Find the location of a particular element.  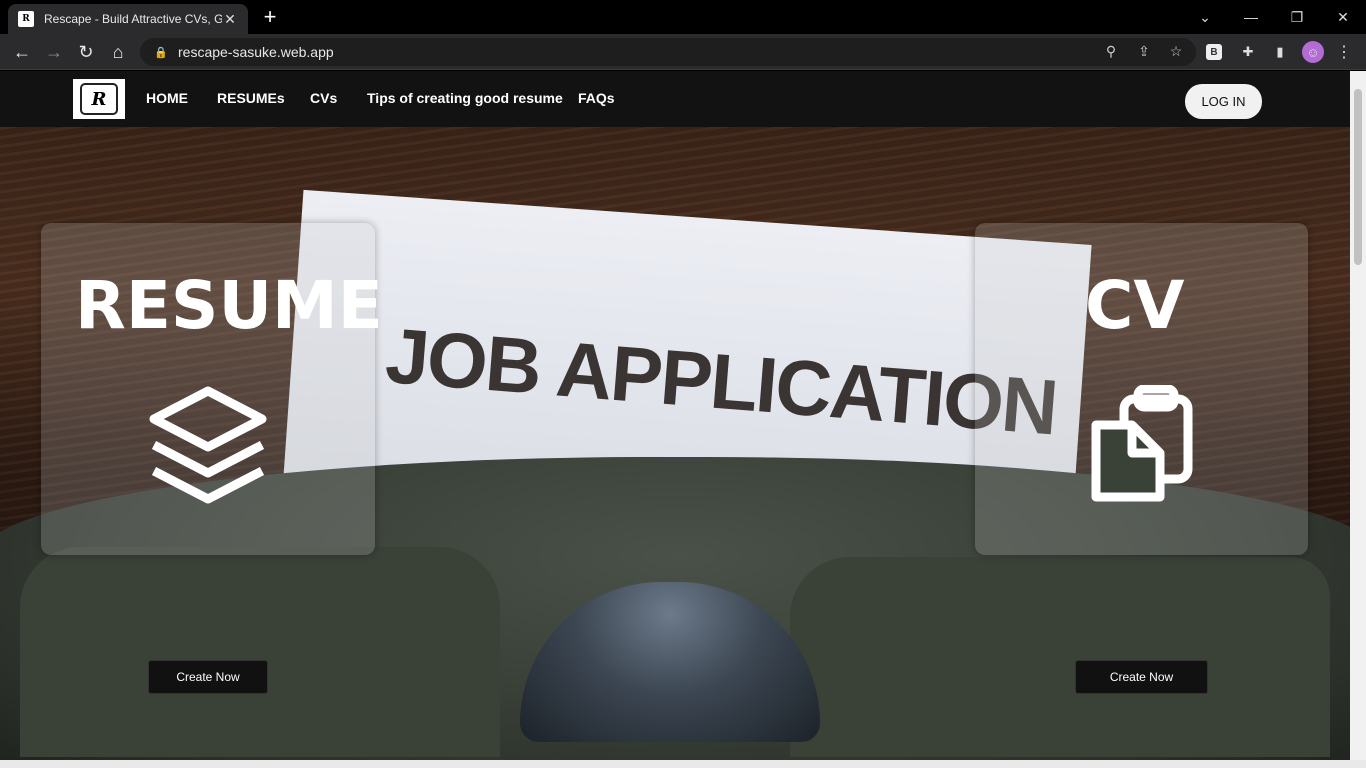

page-scrollbar is located at coordinates (1358, 415).